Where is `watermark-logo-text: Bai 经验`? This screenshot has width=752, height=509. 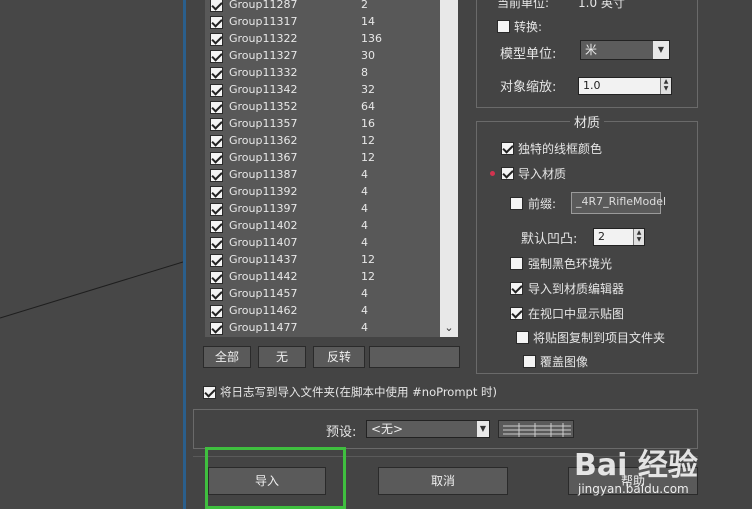
watermark-logo-text: Bai 经验 is located at coordinates (636, 465).